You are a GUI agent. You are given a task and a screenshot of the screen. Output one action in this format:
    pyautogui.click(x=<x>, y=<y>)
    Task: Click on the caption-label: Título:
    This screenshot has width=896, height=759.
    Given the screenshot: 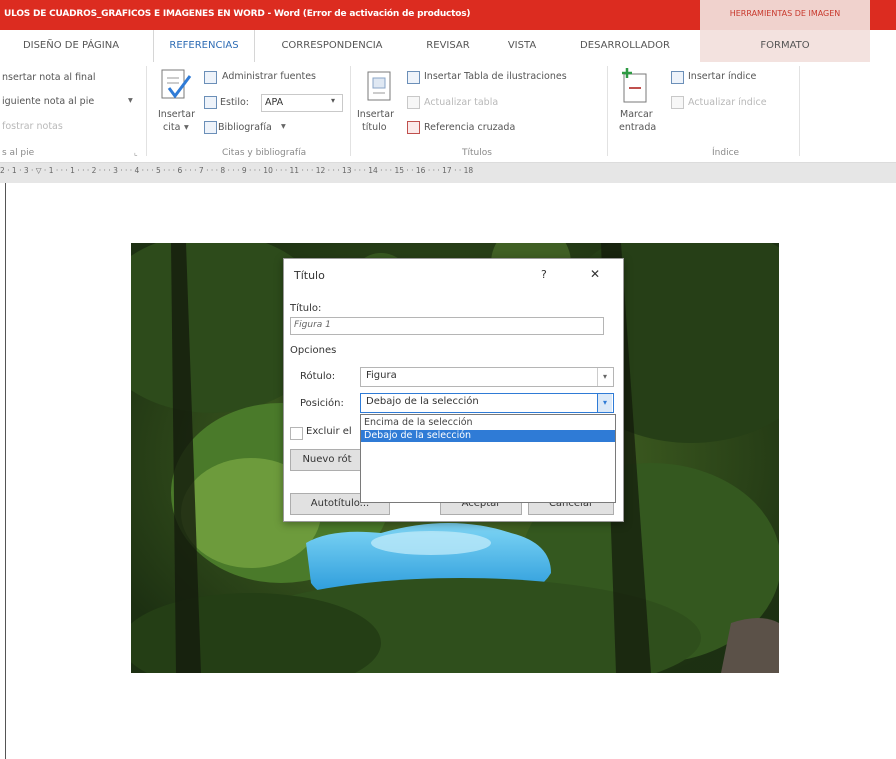 What is the action you would take?
    pyautogui.click(x=305, y=308)
    